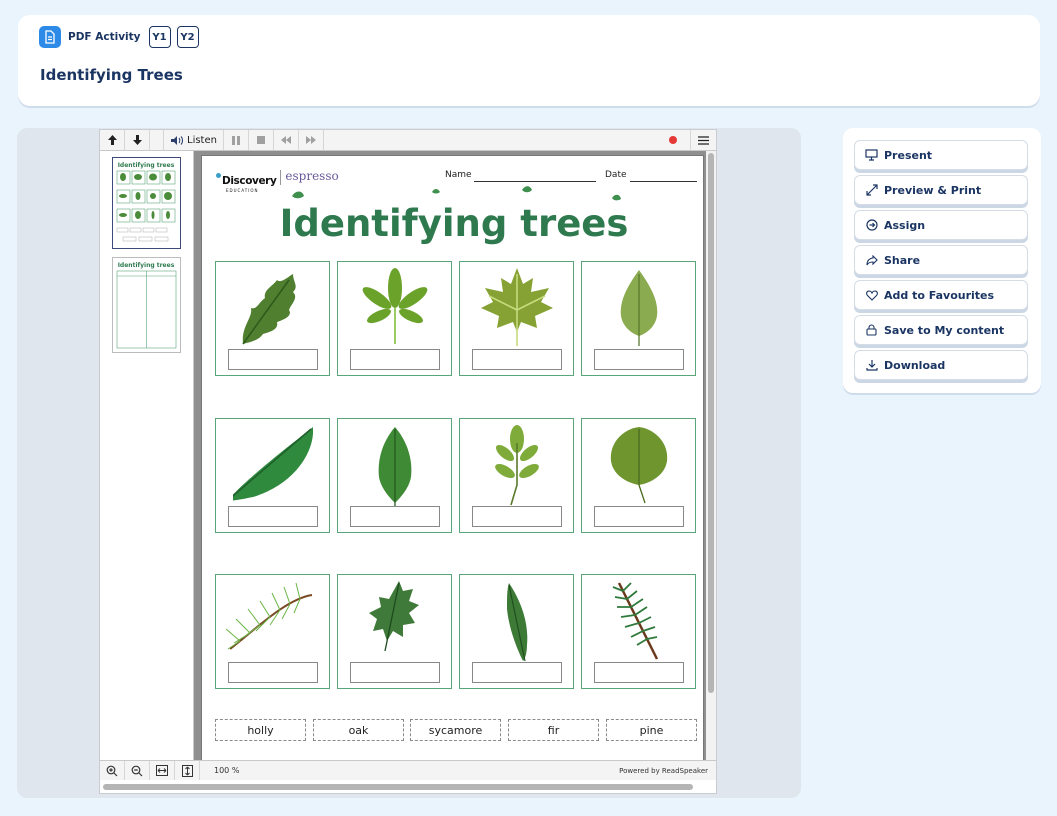  What do you see at coordinates (187, 37) in the screenshot?
I see `year-tag-y2: Y2` at bounding box center [187, 37].